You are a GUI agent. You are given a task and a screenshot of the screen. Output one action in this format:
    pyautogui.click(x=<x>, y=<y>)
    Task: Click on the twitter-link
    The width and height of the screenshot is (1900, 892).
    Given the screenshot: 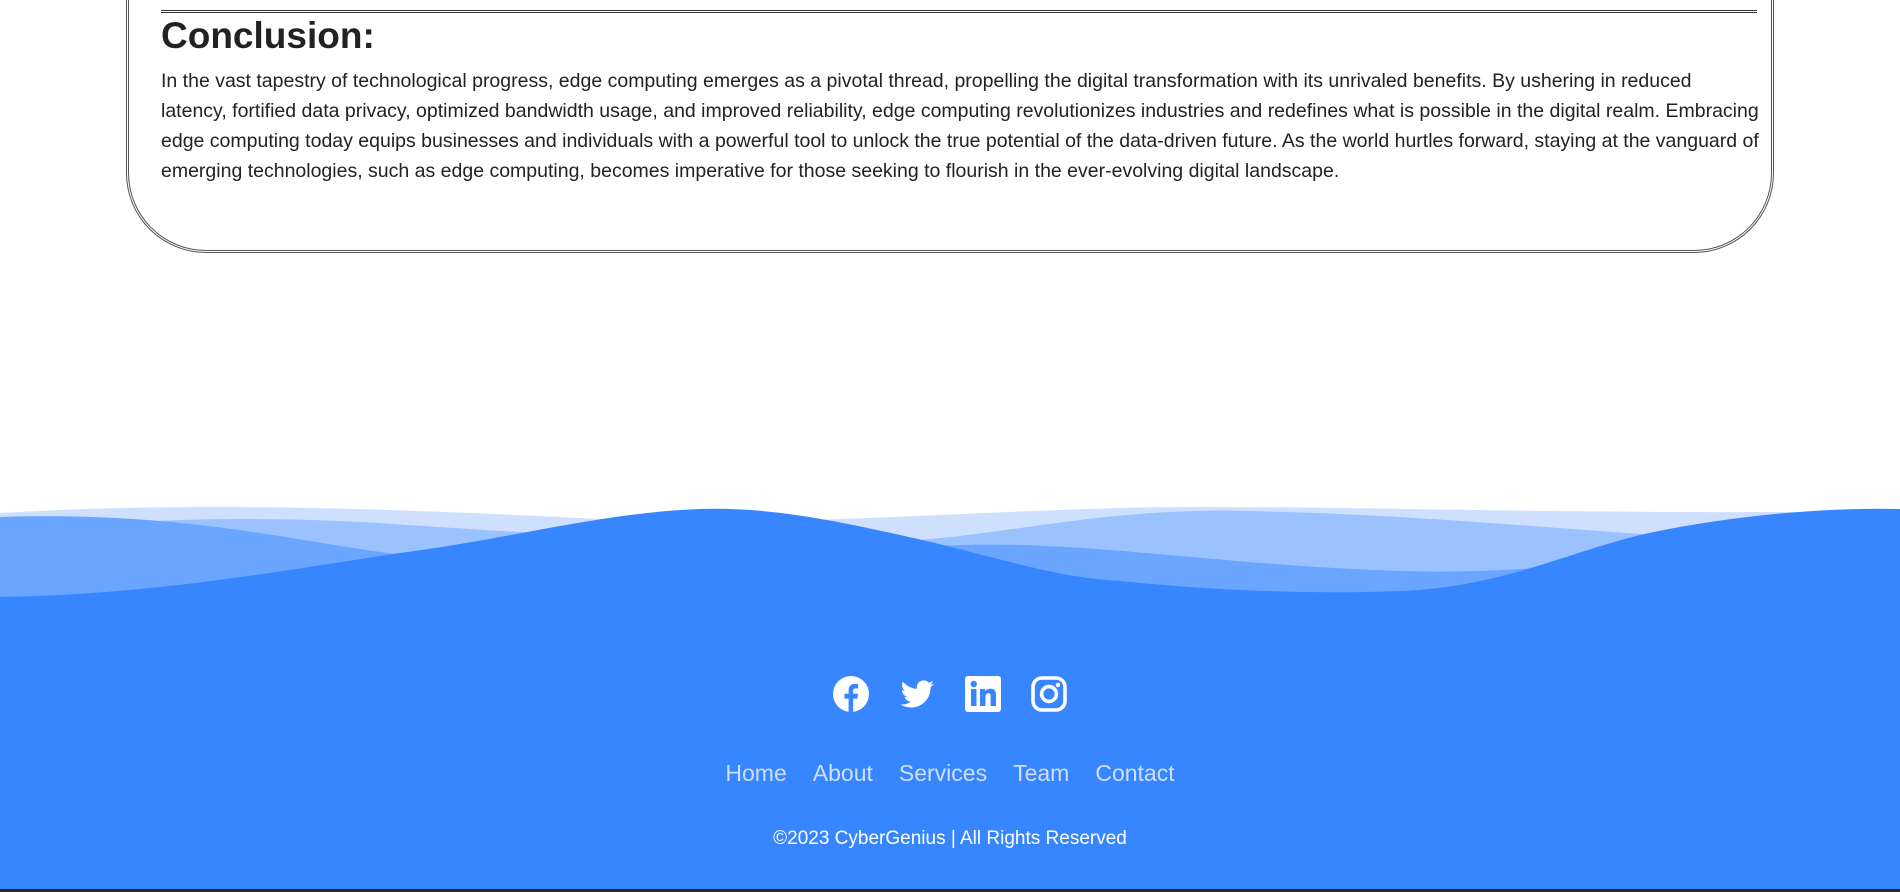 What is the action you would take?
    pyautogui.click(x=917, y=694)
    